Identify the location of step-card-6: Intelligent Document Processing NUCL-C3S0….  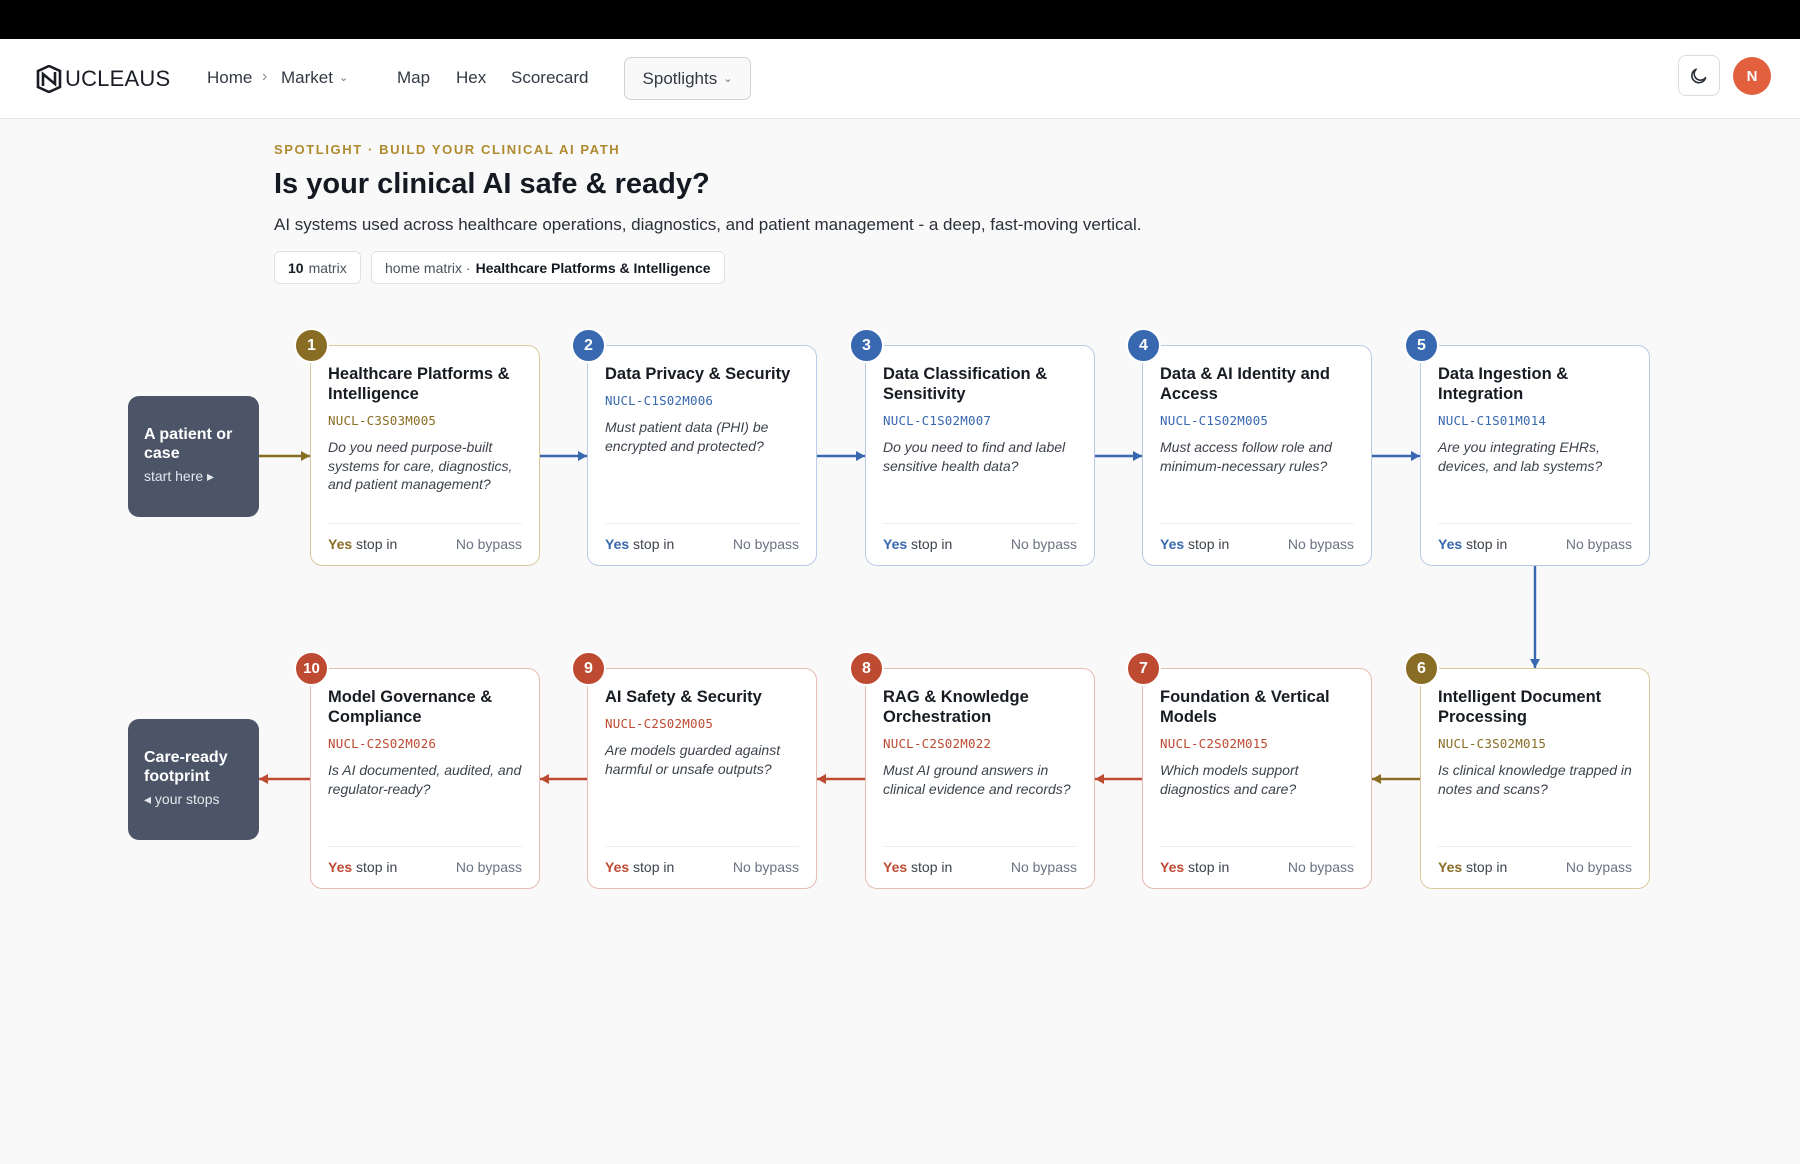
(1535, 778).